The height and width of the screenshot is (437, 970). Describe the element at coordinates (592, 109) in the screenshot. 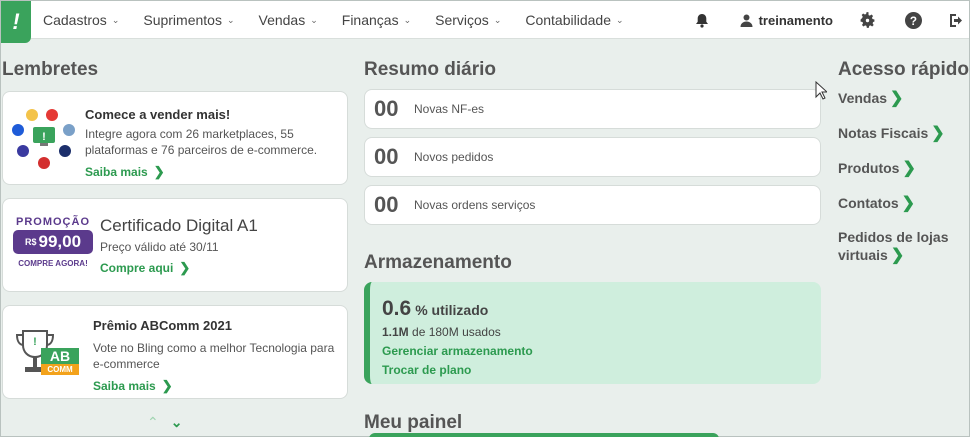

I see `summary-nfes: 00 Novas NF-es` at that location.